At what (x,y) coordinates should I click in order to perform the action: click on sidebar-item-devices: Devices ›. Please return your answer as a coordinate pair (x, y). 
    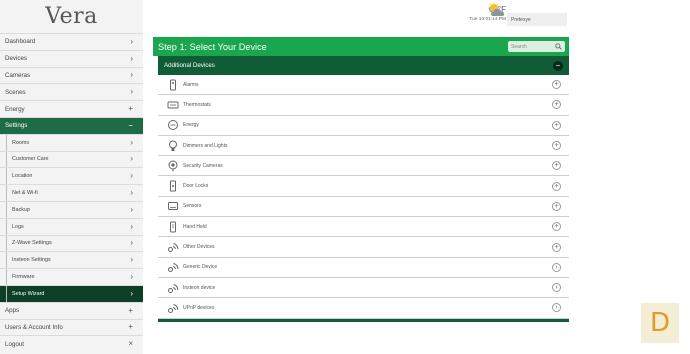
    Looking at the image, I should click on (71, 58).